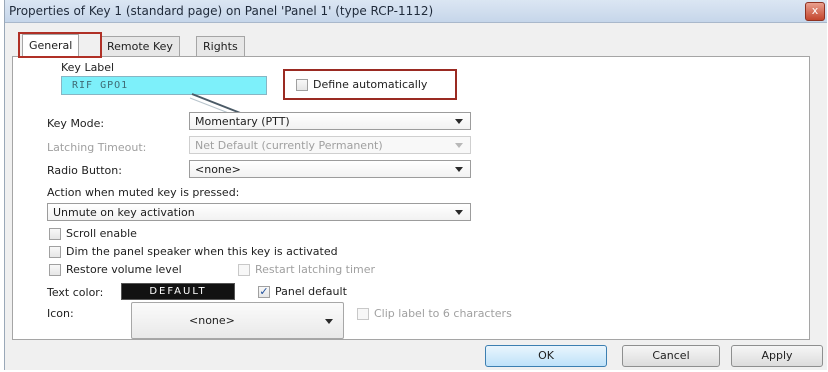 The height and width of the screenshot is (372, 828). Describe the element at coordinates (140, 46) in the screenshot. I see `tab-remote-key: Remote Key` at that location.